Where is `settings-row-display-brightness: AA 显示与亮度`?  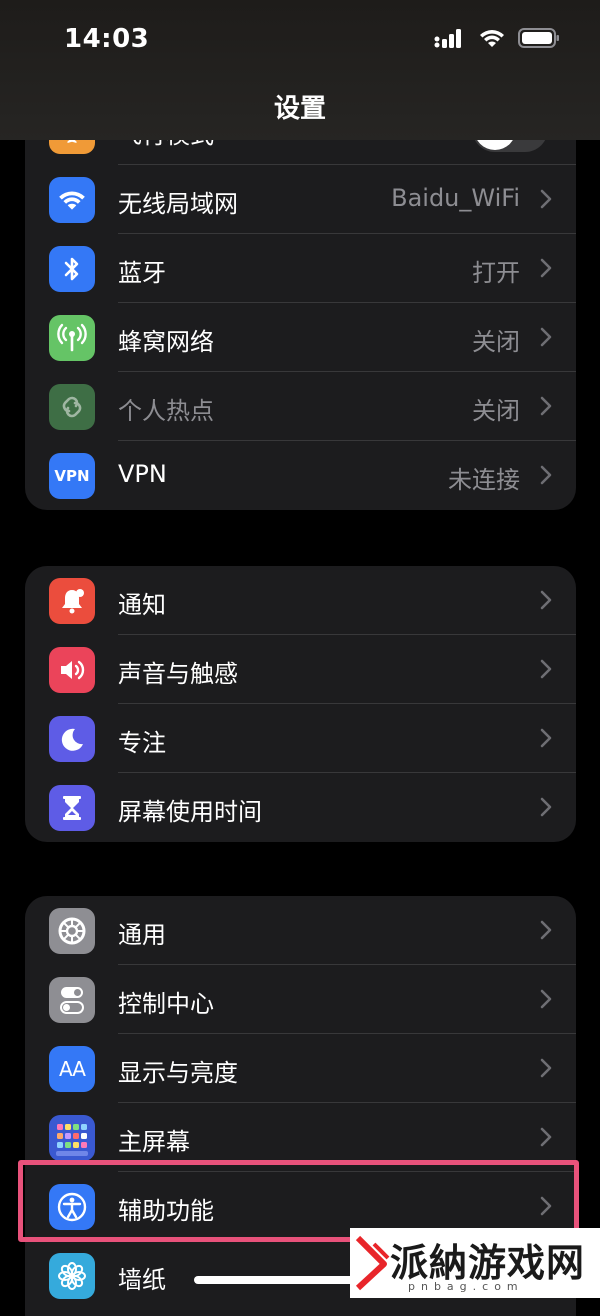
settings-row-display-brightness: AA 显示与亮度 is located at coordinates (300, 1068).